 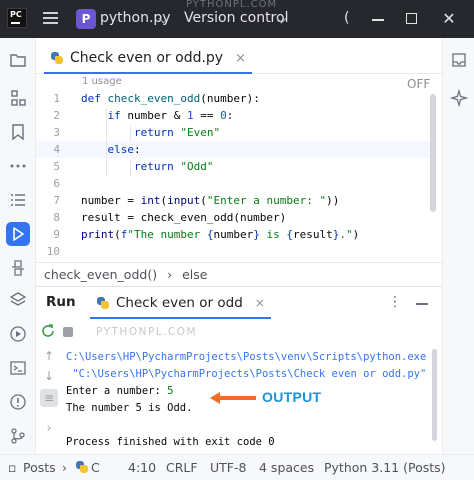 I want to click on run-icon, so click(x=18, y=234).